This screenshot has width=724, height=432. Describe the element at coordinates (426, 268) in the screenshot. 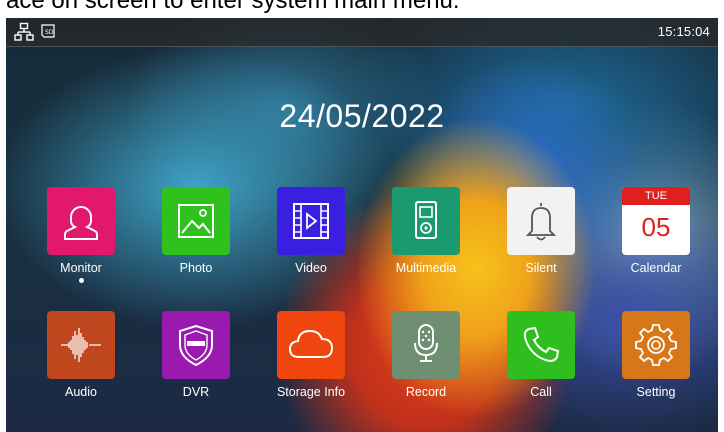

I see `multimedia-label: Multimedia` at that location.